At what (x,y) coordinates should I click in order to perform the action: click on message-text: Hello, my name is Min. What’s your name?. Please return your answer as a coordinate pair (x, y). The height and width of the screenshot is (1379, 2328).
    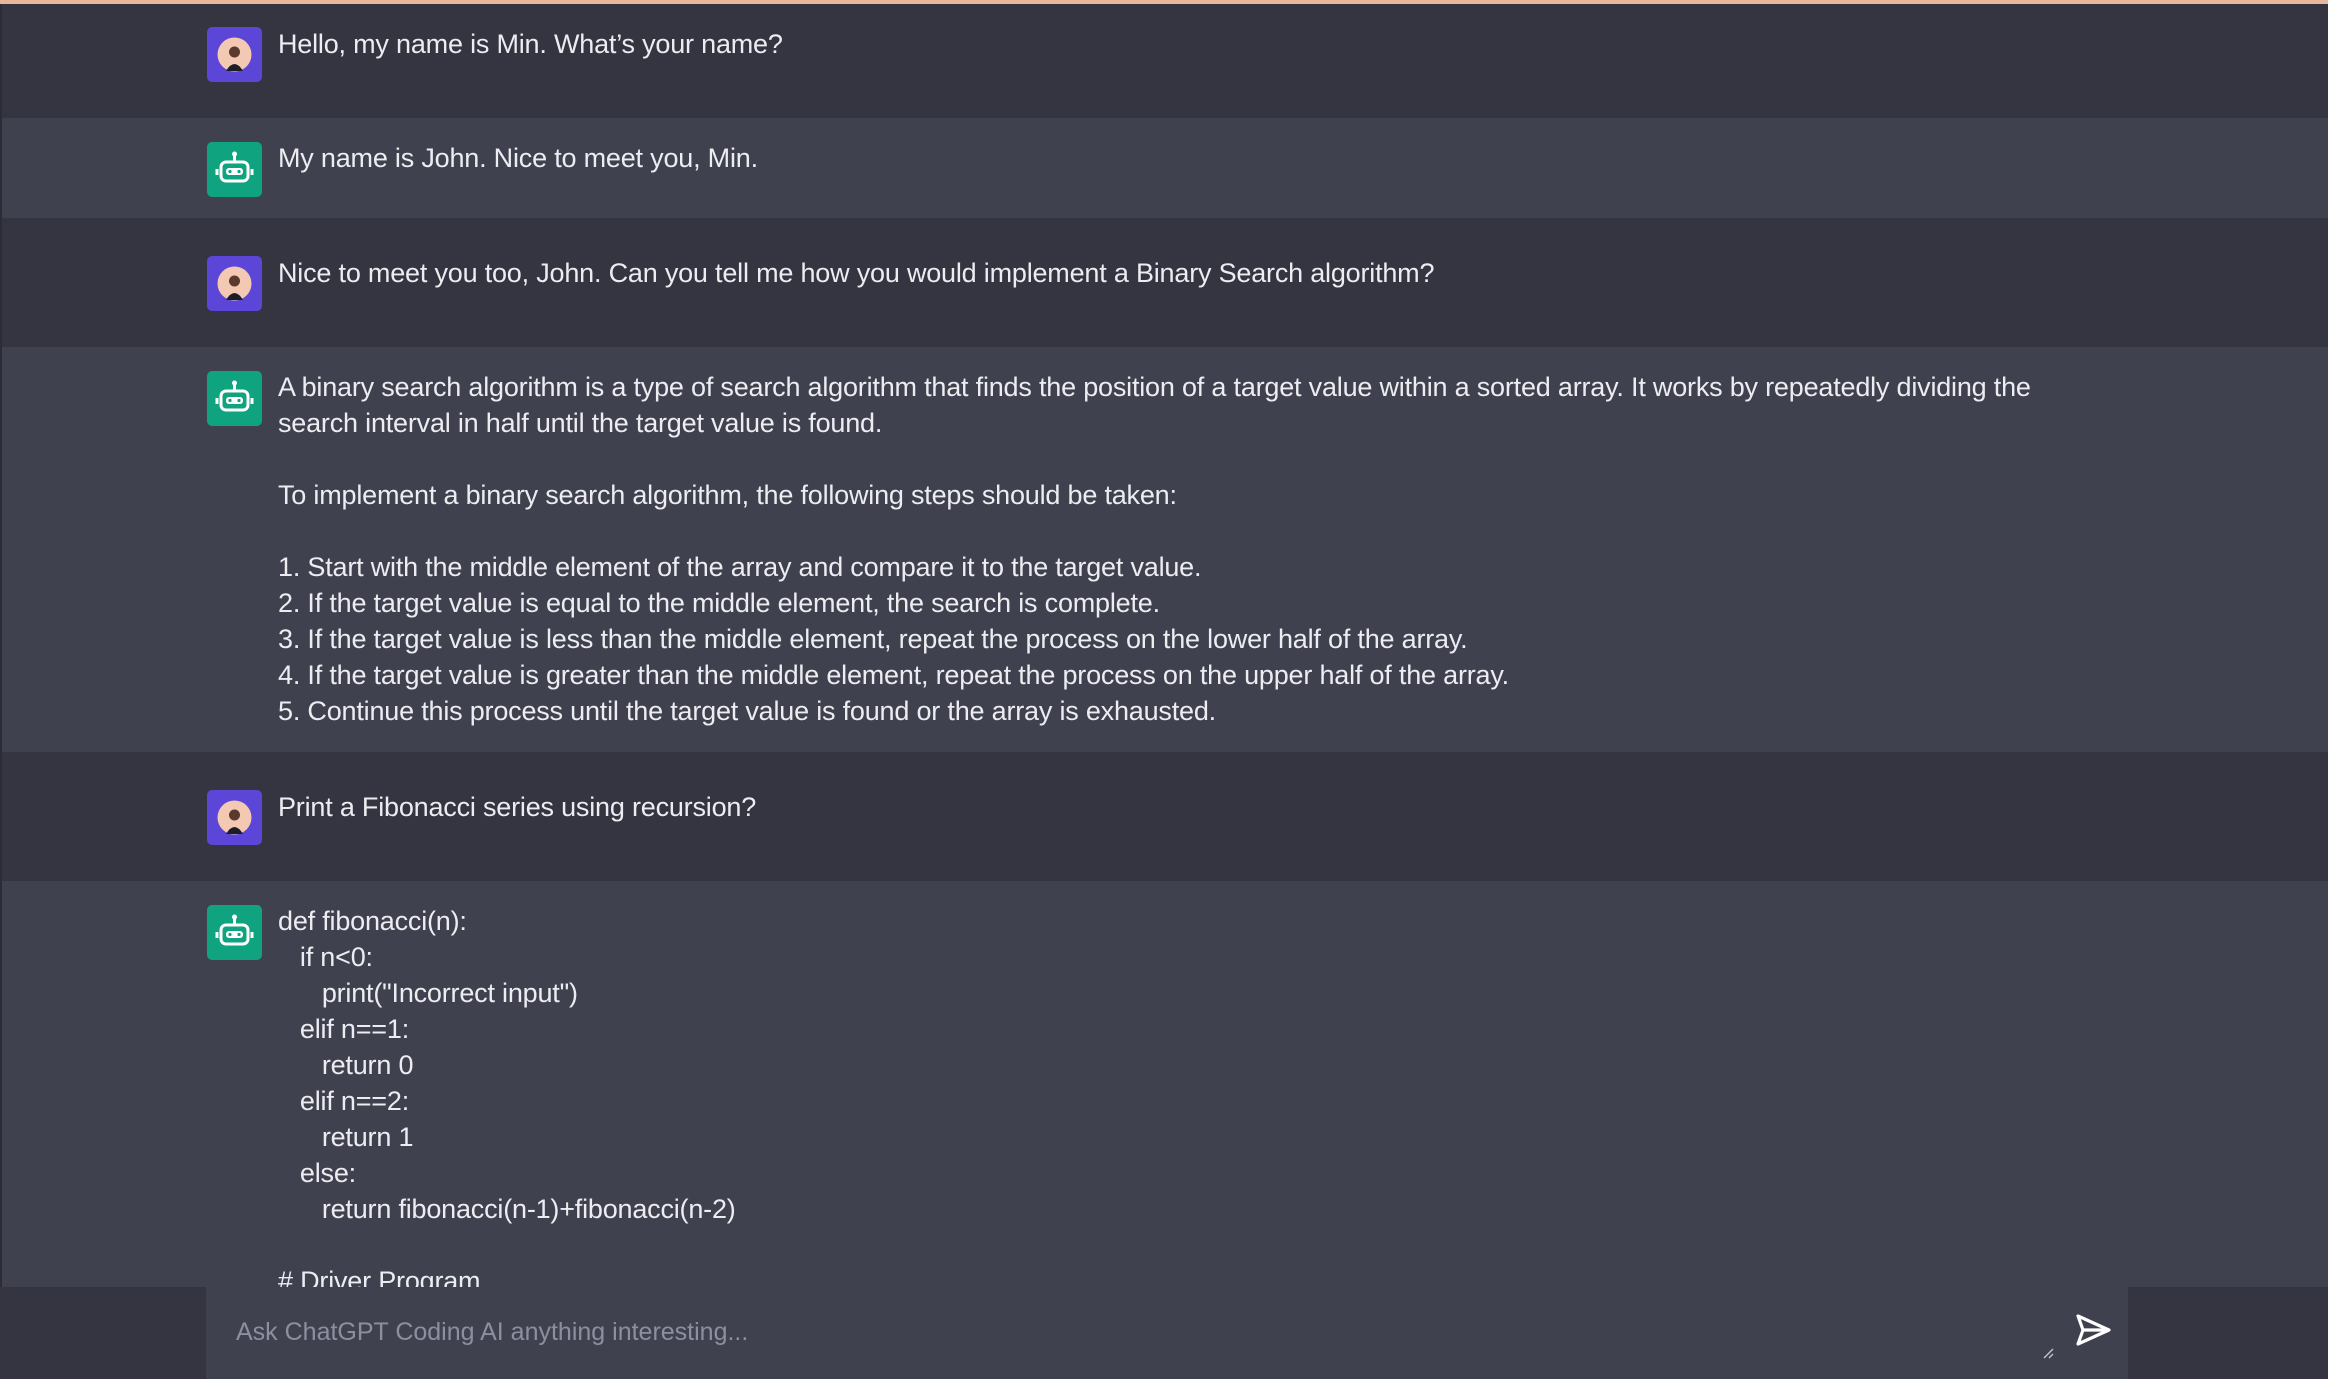
    Looking at the image, I should click on (530, 44).